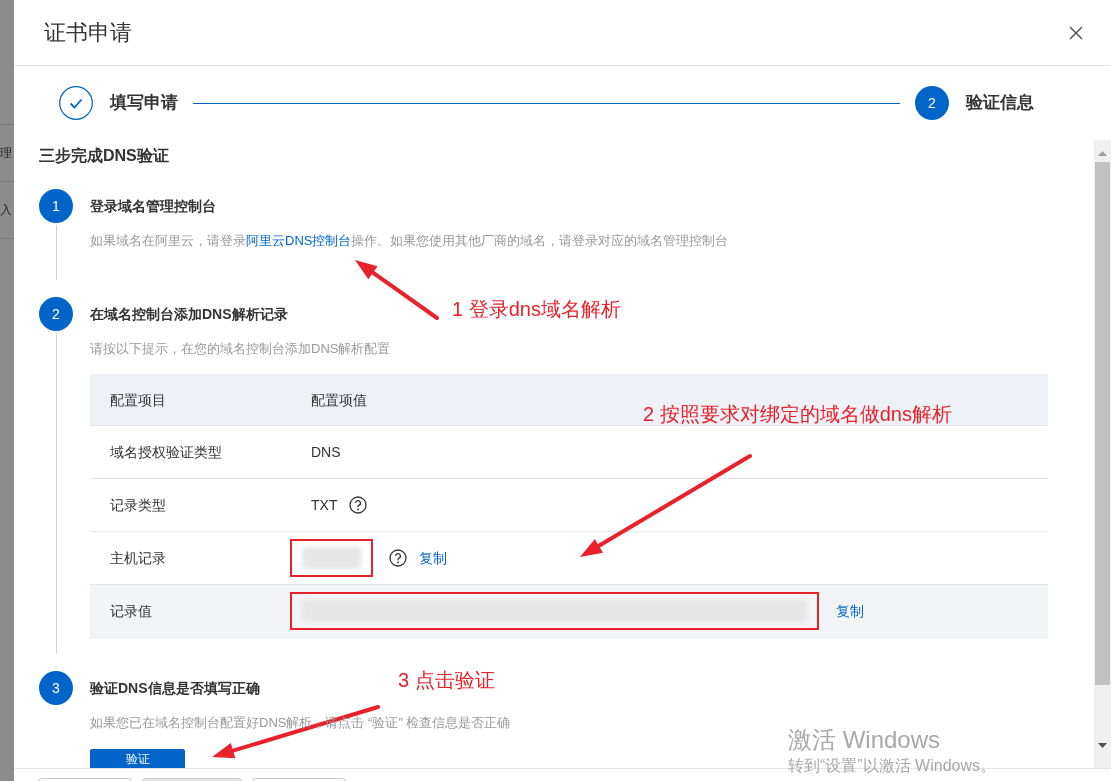  Describe the element at coordinates (56, 688) in the screenshot. I see `step-number: 3` at that location.